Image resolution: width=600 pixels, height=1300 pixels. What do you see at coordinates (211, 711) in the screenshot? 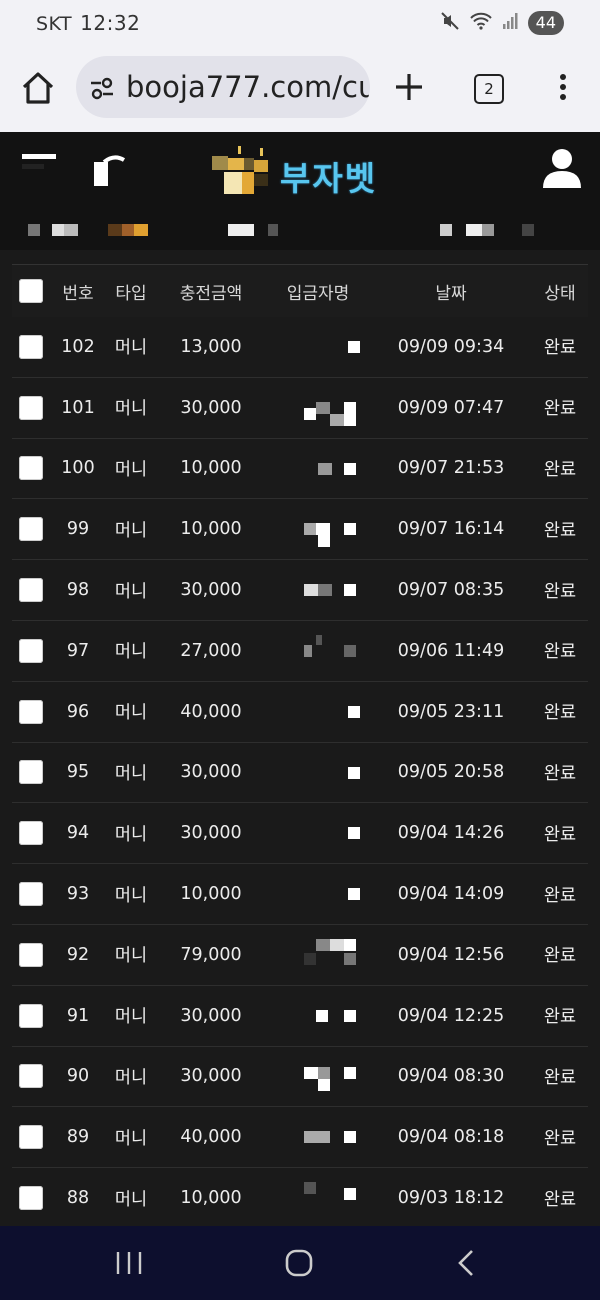
I see `row-amount: 40,000` at bounding box center [211, 711].